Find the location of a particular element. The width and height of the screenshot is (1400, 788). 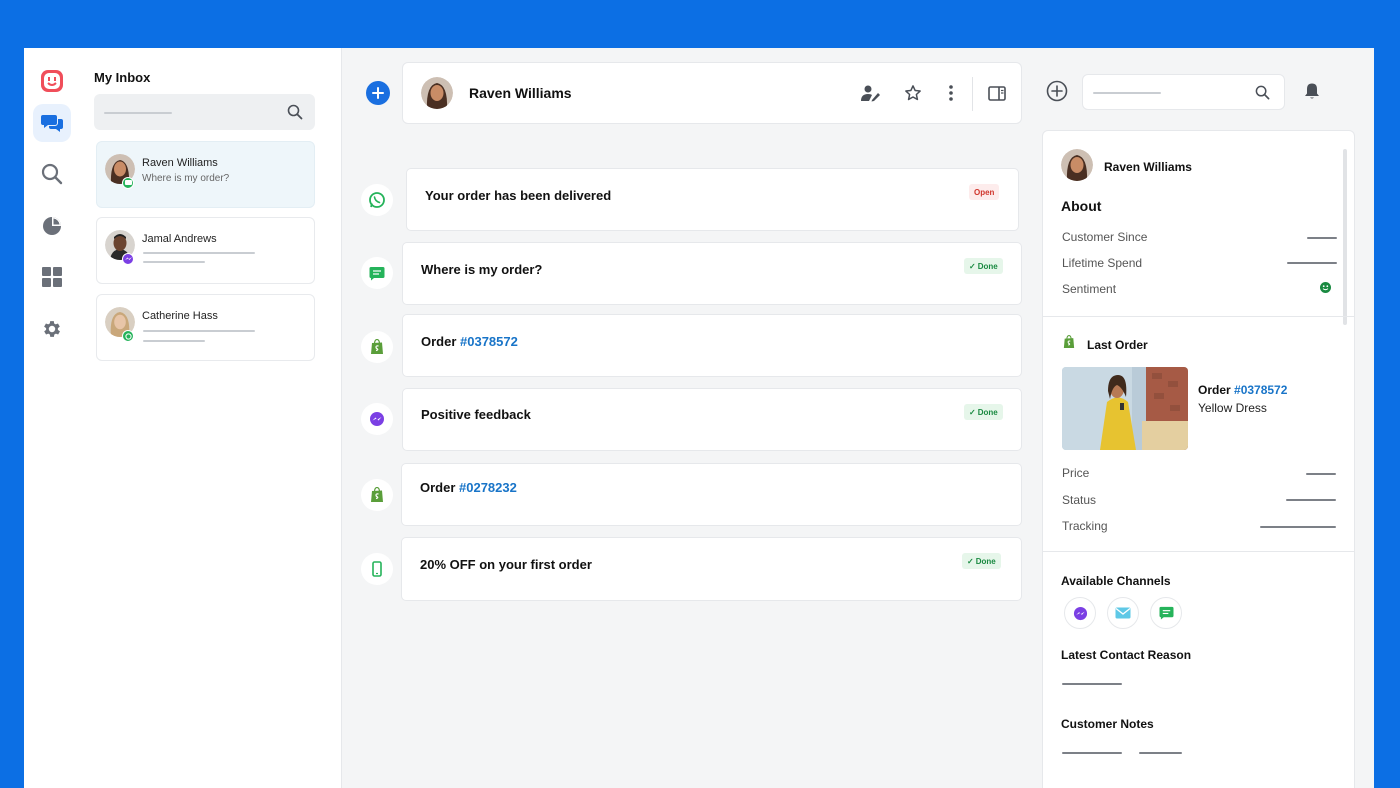

email-icon is located at coordinates (1123, 613).